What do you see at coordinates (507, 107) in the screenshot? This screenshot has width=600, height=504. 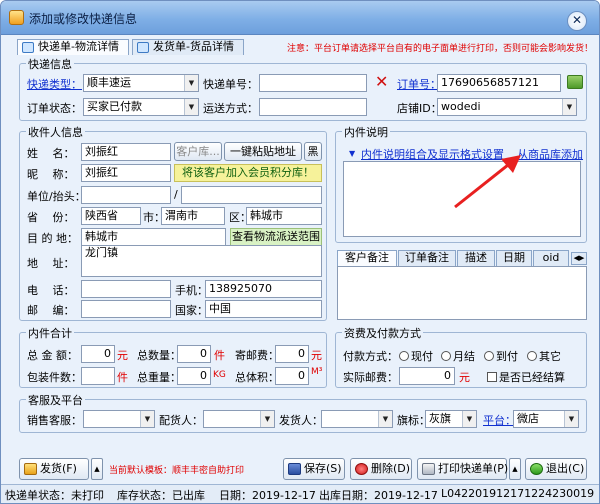 I see `shop-id-select: wodedi ▼` at bounding box center [507, 107].